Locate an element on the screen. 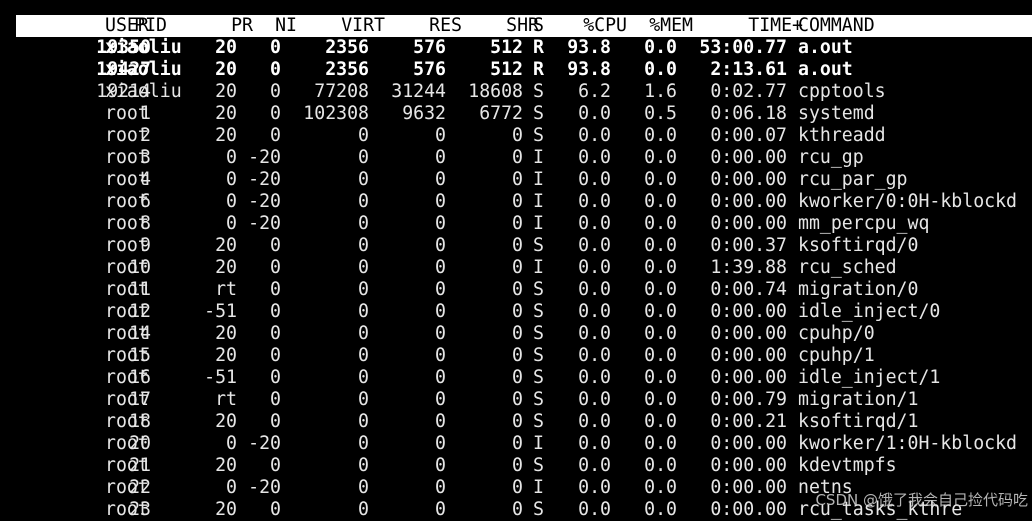  header-user: USER is located at coordinates (127, 25).